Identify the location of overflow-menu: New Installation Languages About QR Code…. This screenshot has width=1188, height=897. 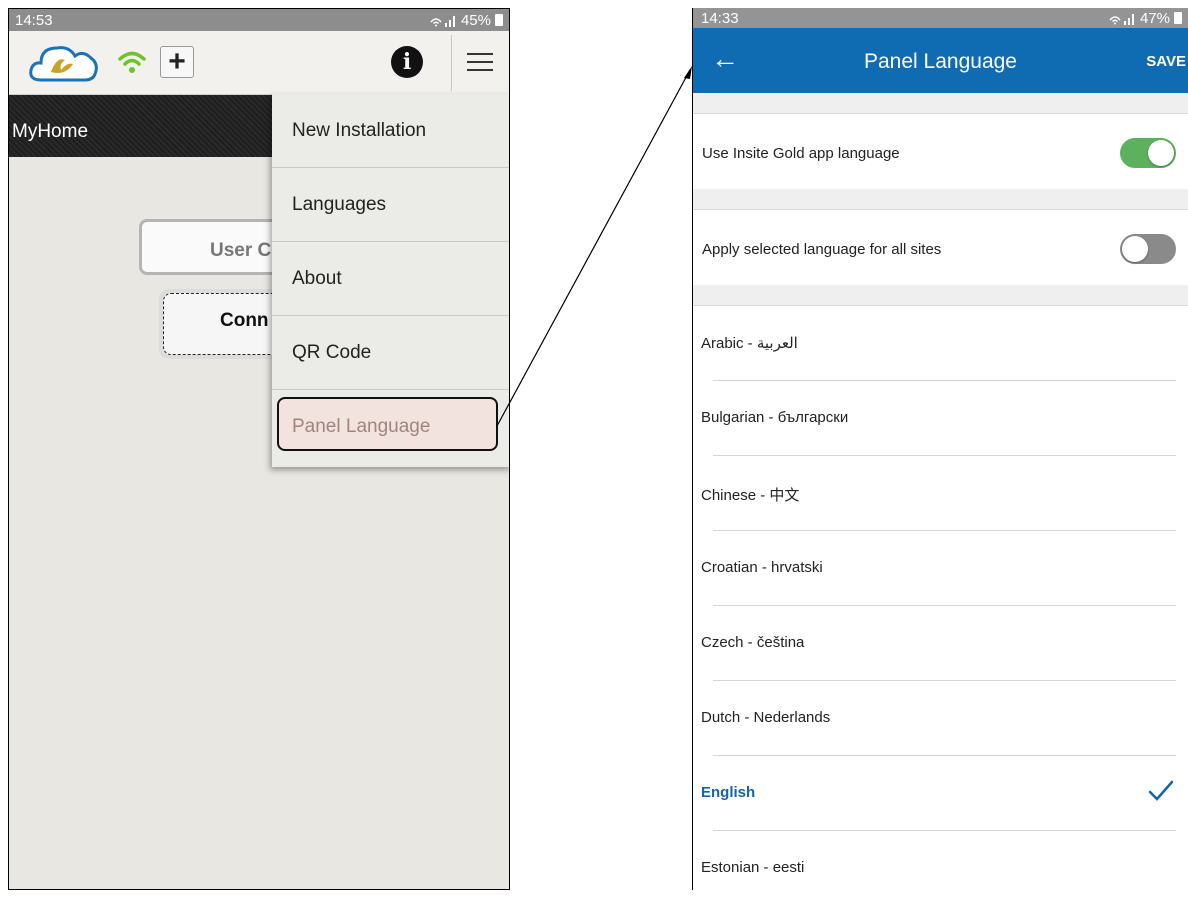
(390, 280).